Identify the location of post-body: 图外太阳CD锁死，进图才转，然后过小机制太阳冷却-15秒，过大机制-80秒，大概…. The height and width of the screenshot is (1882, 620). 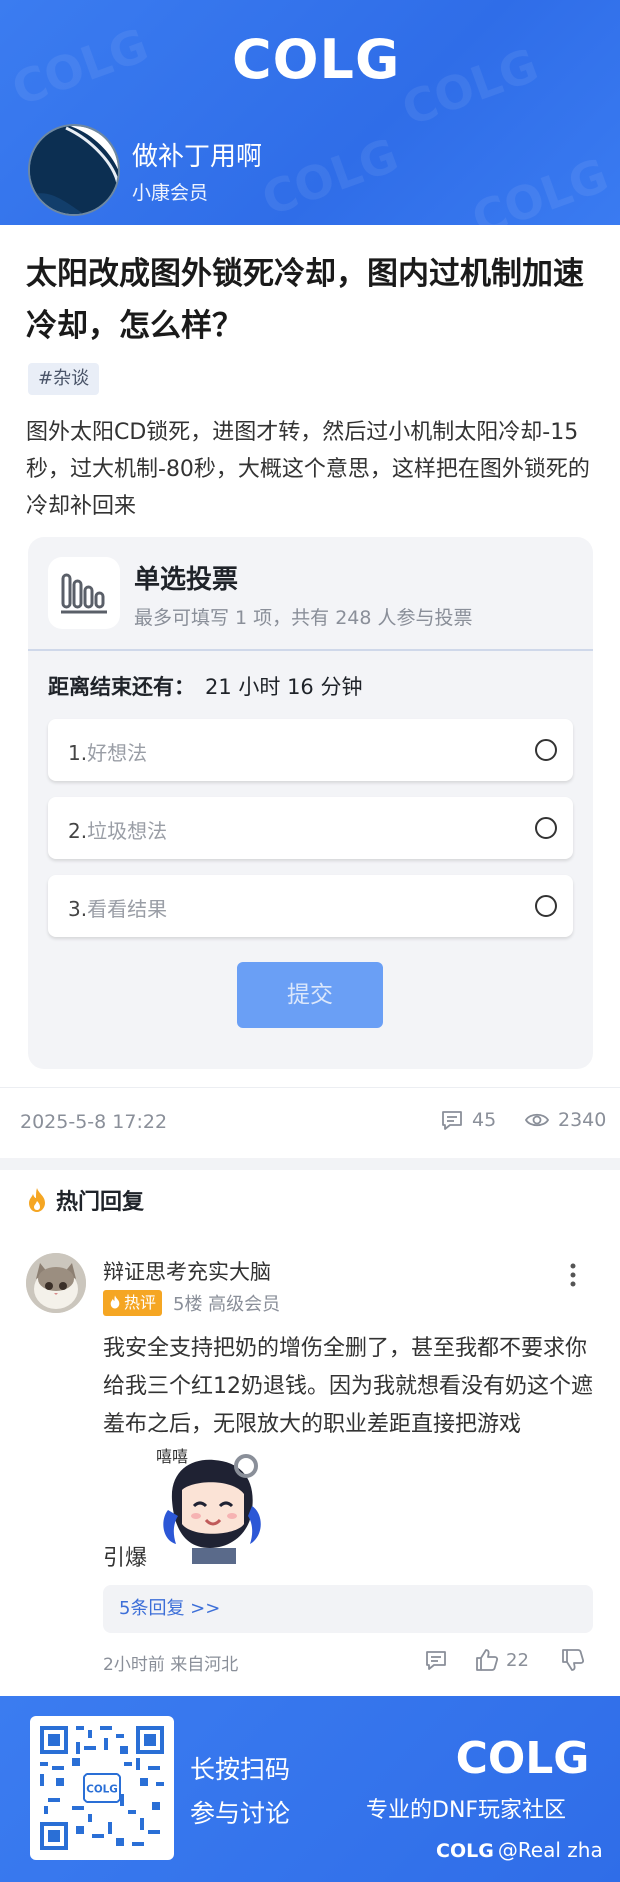
(308, 469).